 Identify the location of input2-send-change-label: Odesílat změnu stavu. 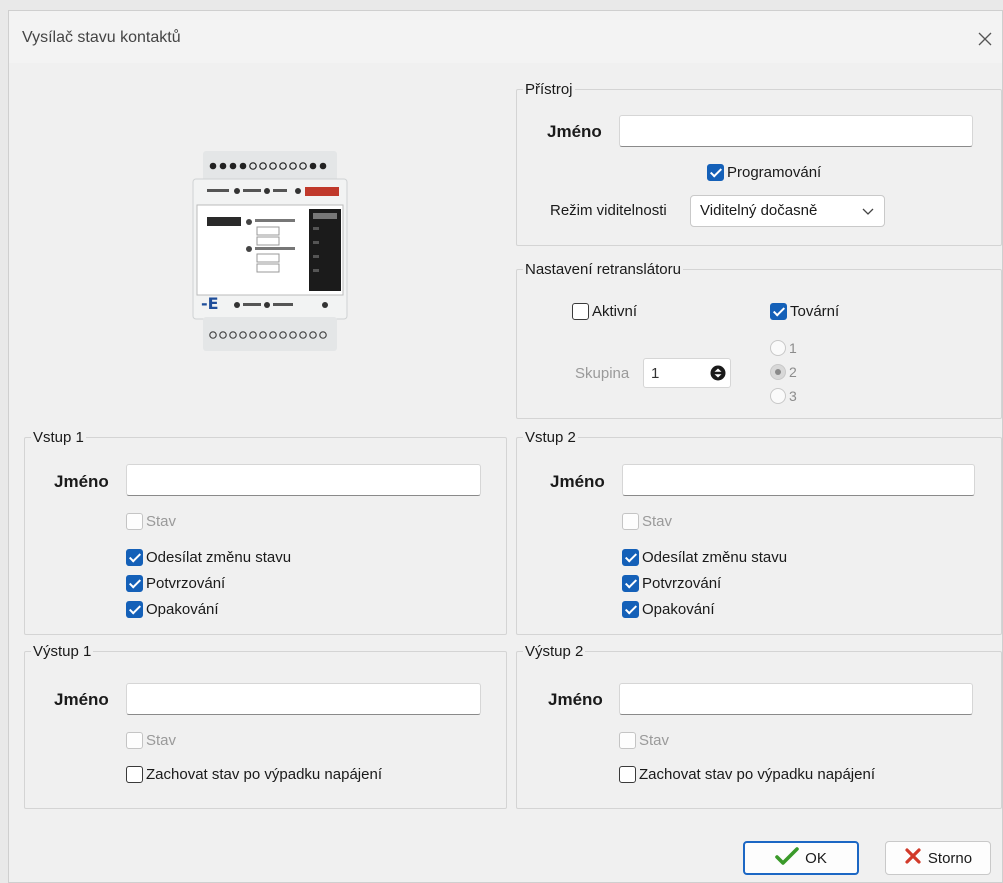
(715, 557).